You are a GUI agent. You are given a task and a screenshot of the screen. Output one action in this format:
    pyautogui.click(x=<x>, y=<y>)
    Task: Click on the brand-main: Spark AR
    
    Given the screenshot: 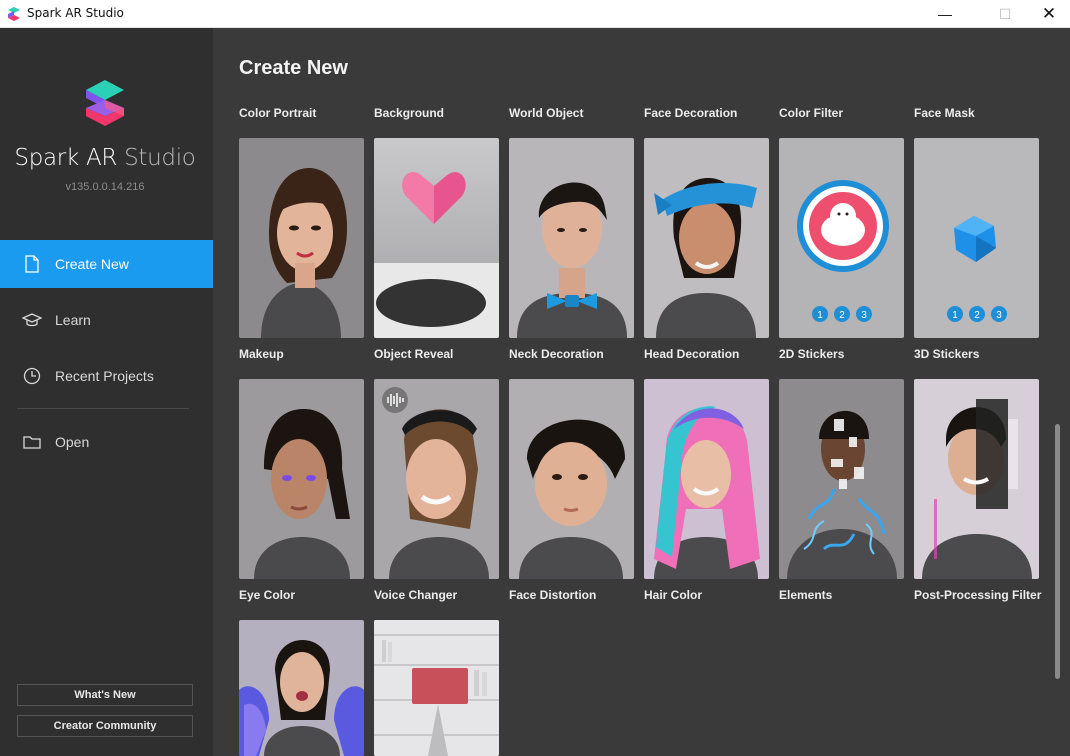 What is the action you would take?
    pyautogui.click(x=66, y=158)
    